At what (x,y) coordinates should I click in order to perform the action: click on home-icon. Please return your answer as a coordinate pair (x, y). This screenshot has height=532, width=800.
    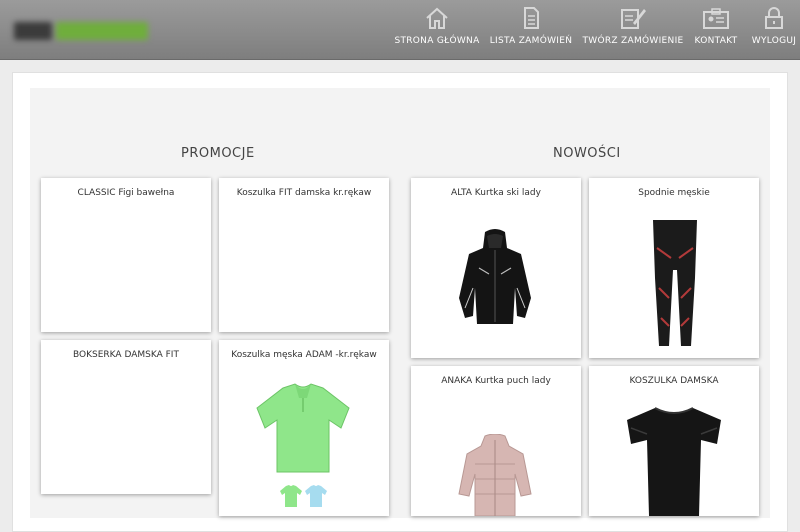
    Looking at the image, I should click on (437, 18).